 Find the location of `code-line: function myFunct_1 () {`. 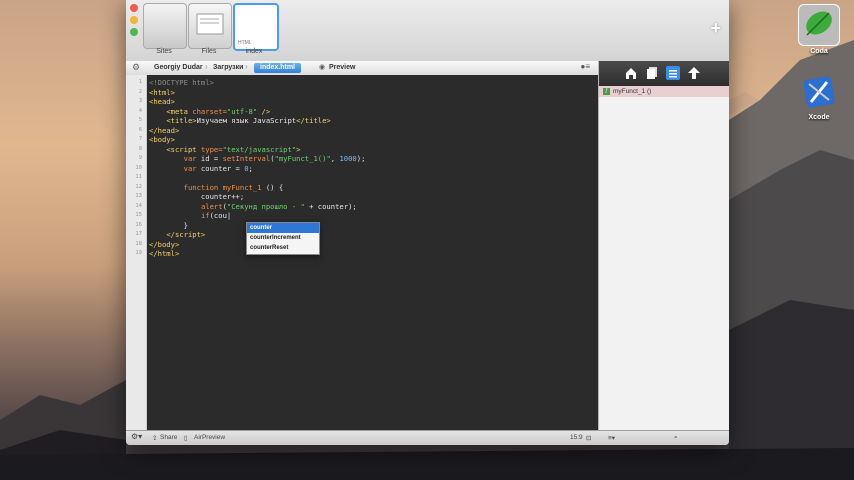

code-line: function myFunct_1 () { is located at coordinates (233, 187).